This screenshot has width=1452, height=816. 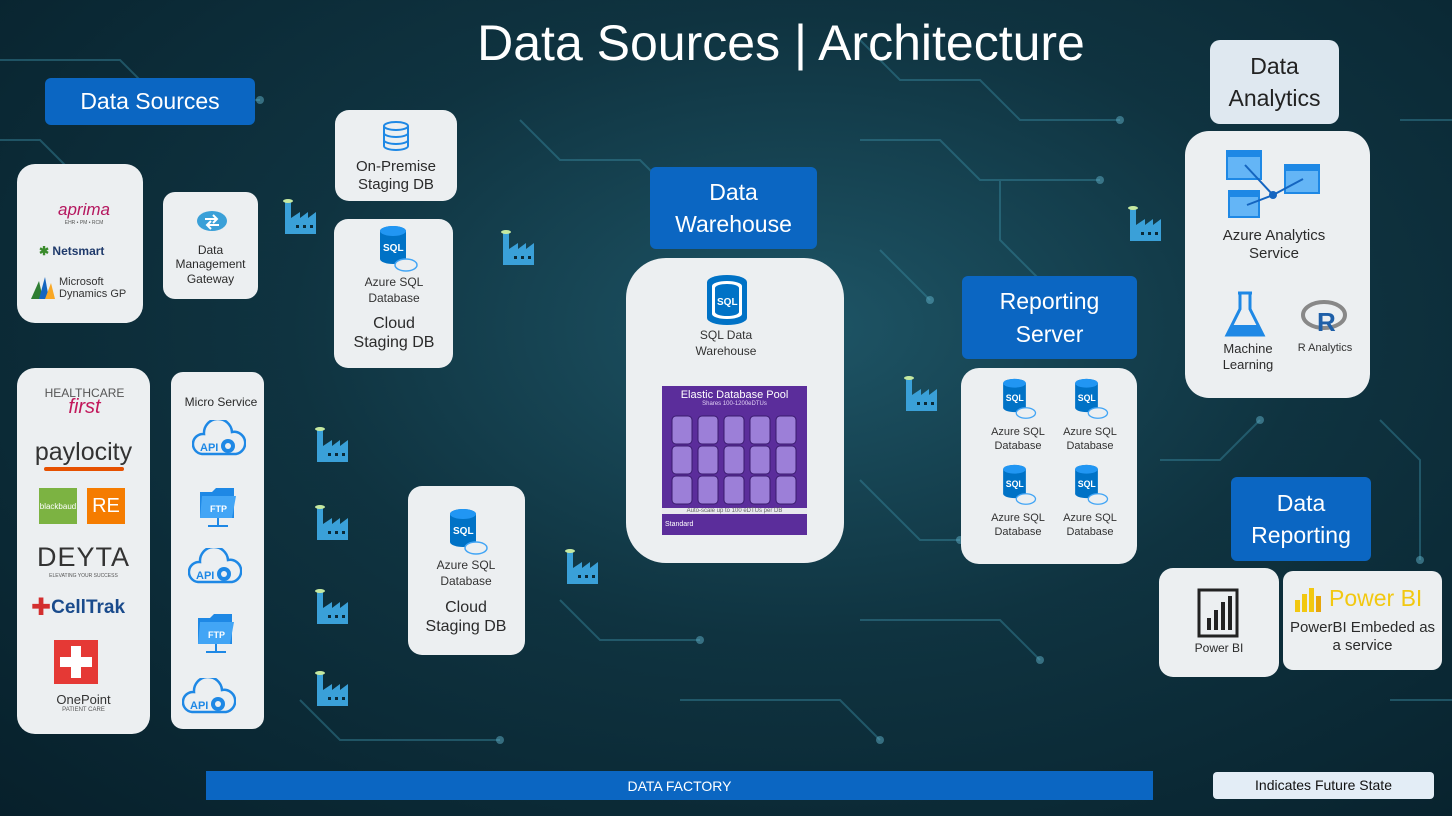 What do you see at coordinates (679, 524) in the screenshot?
I see `elastic-pool-tier: Standard` at bounding box center [679, 524].